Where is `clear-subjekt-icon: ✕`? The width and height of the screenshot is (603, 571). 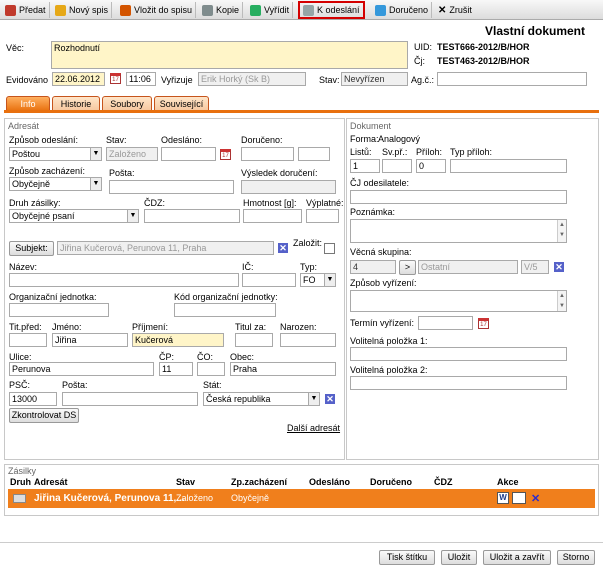
clear-subjekt-icon: ✕ is located at coordinates (283, 248).